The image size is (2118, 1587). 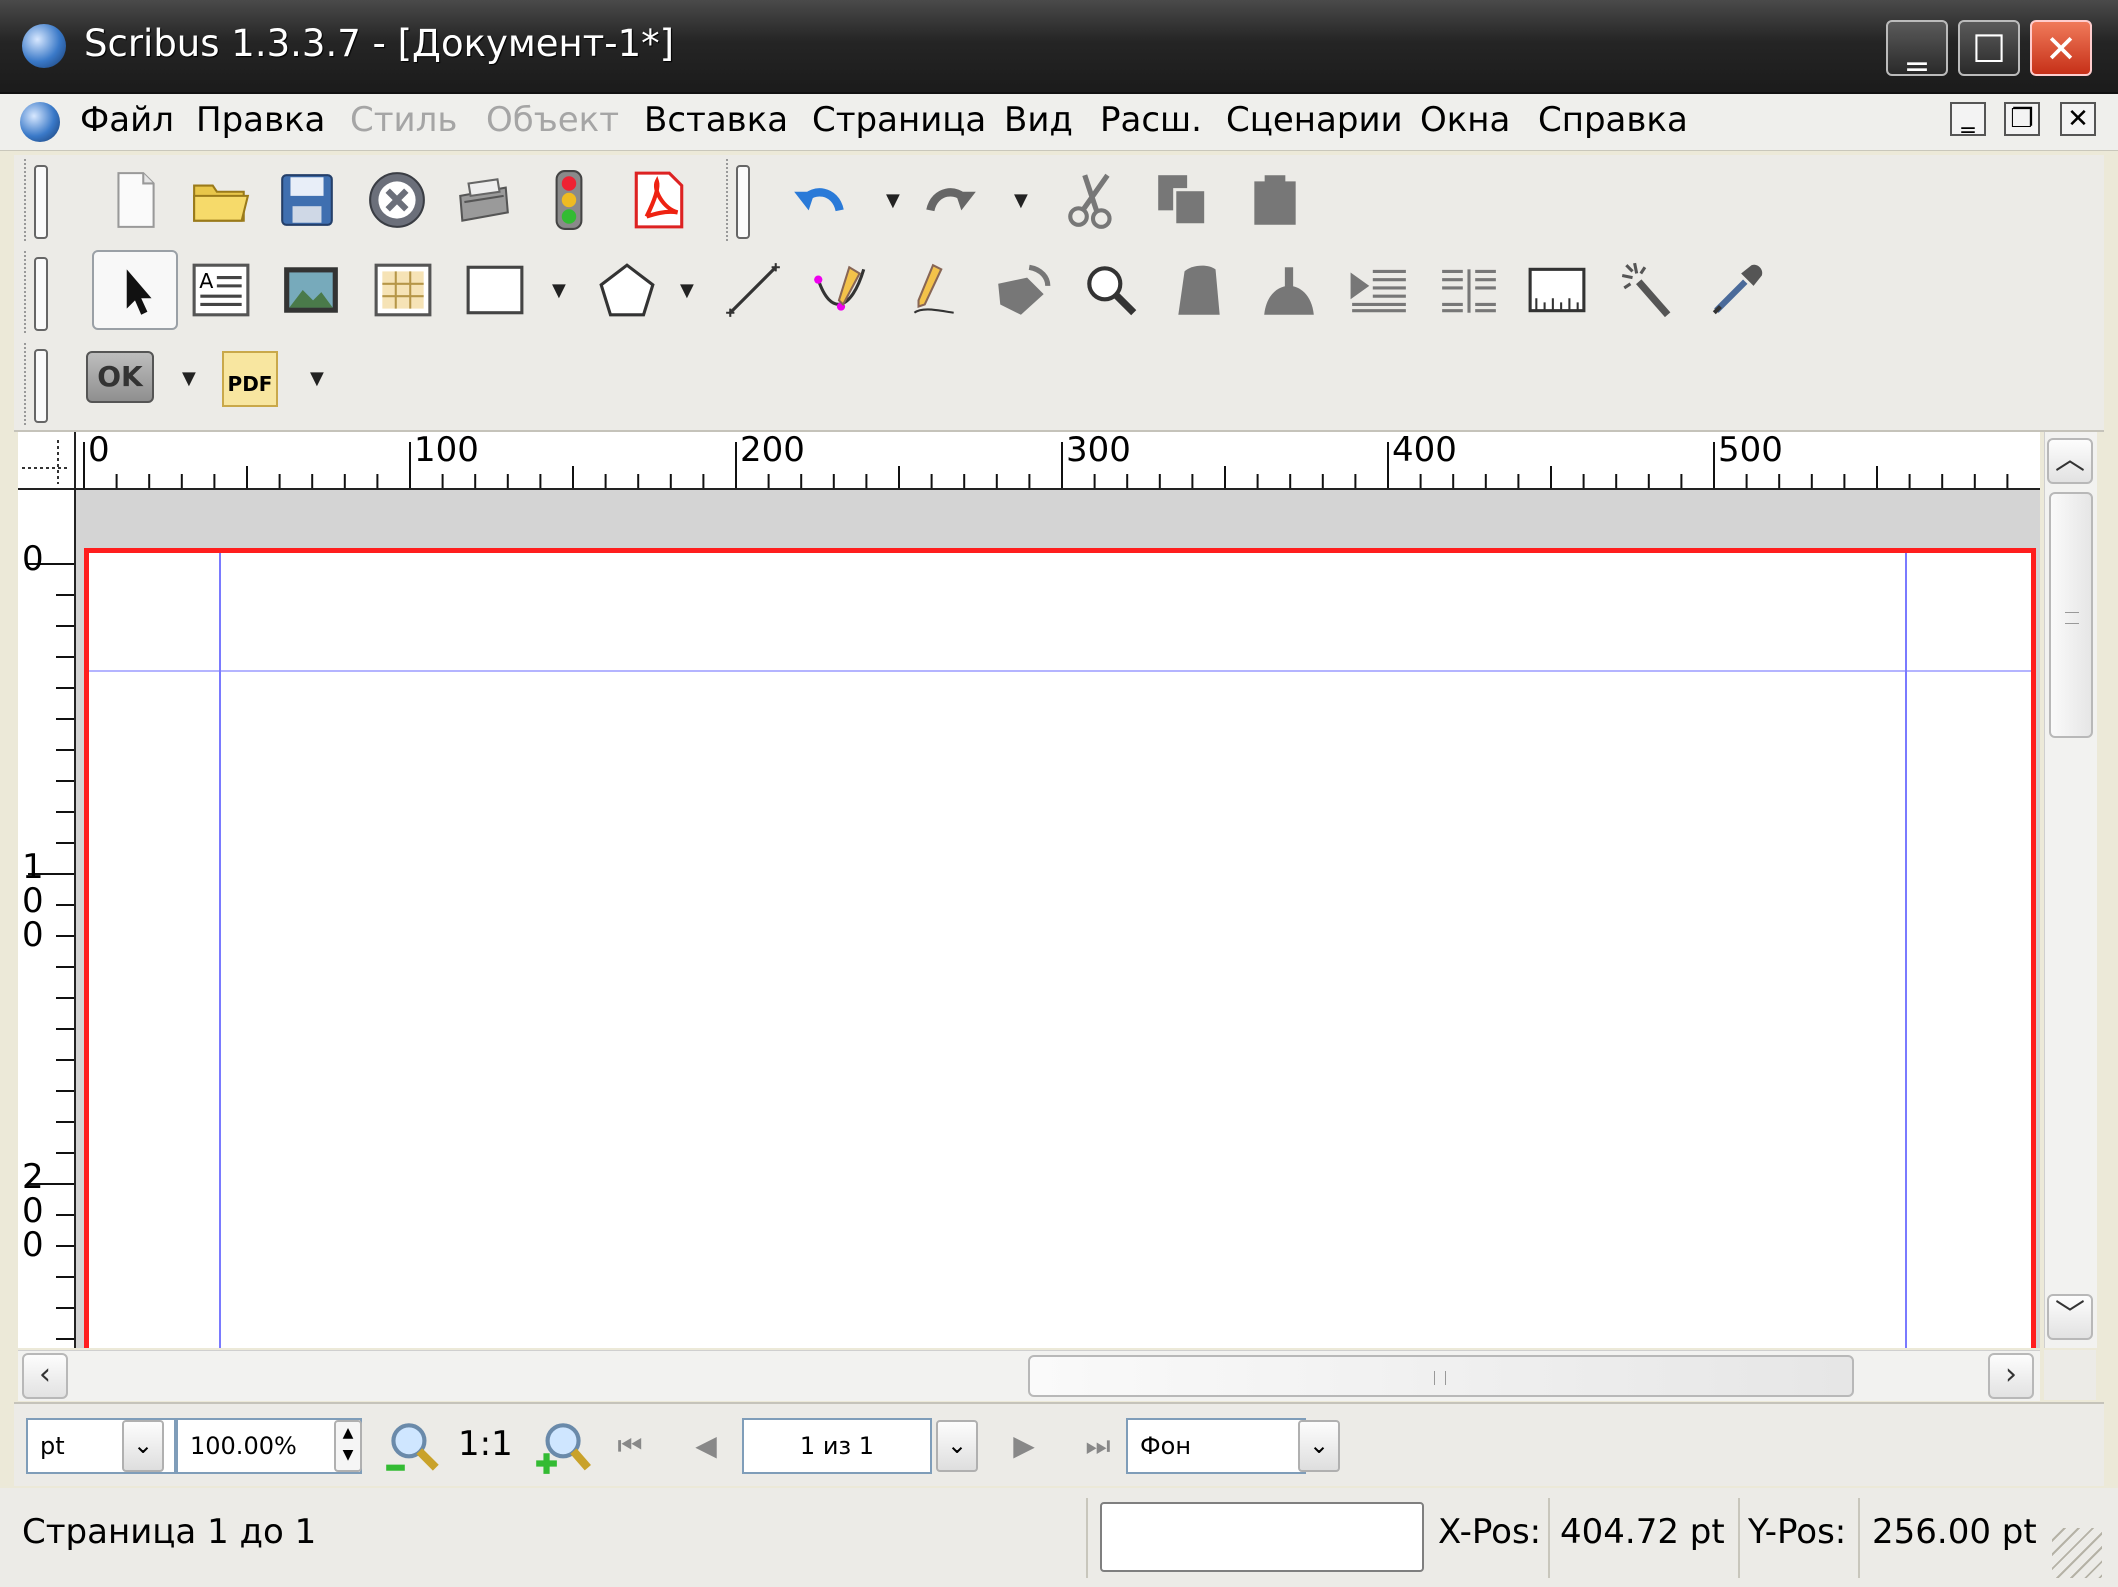 What do you see at coordinates (135, 290) in the screenshot?
I see `select-pointer-icon` at bounding box center [135, 290].